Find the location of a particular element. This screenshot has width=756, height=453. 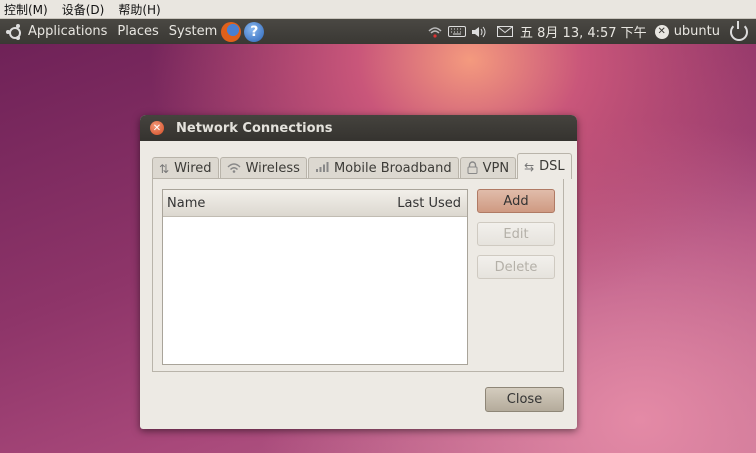

tab-mobile-broadband-label: Mobile Broadband is located at coordinates (392, 168).